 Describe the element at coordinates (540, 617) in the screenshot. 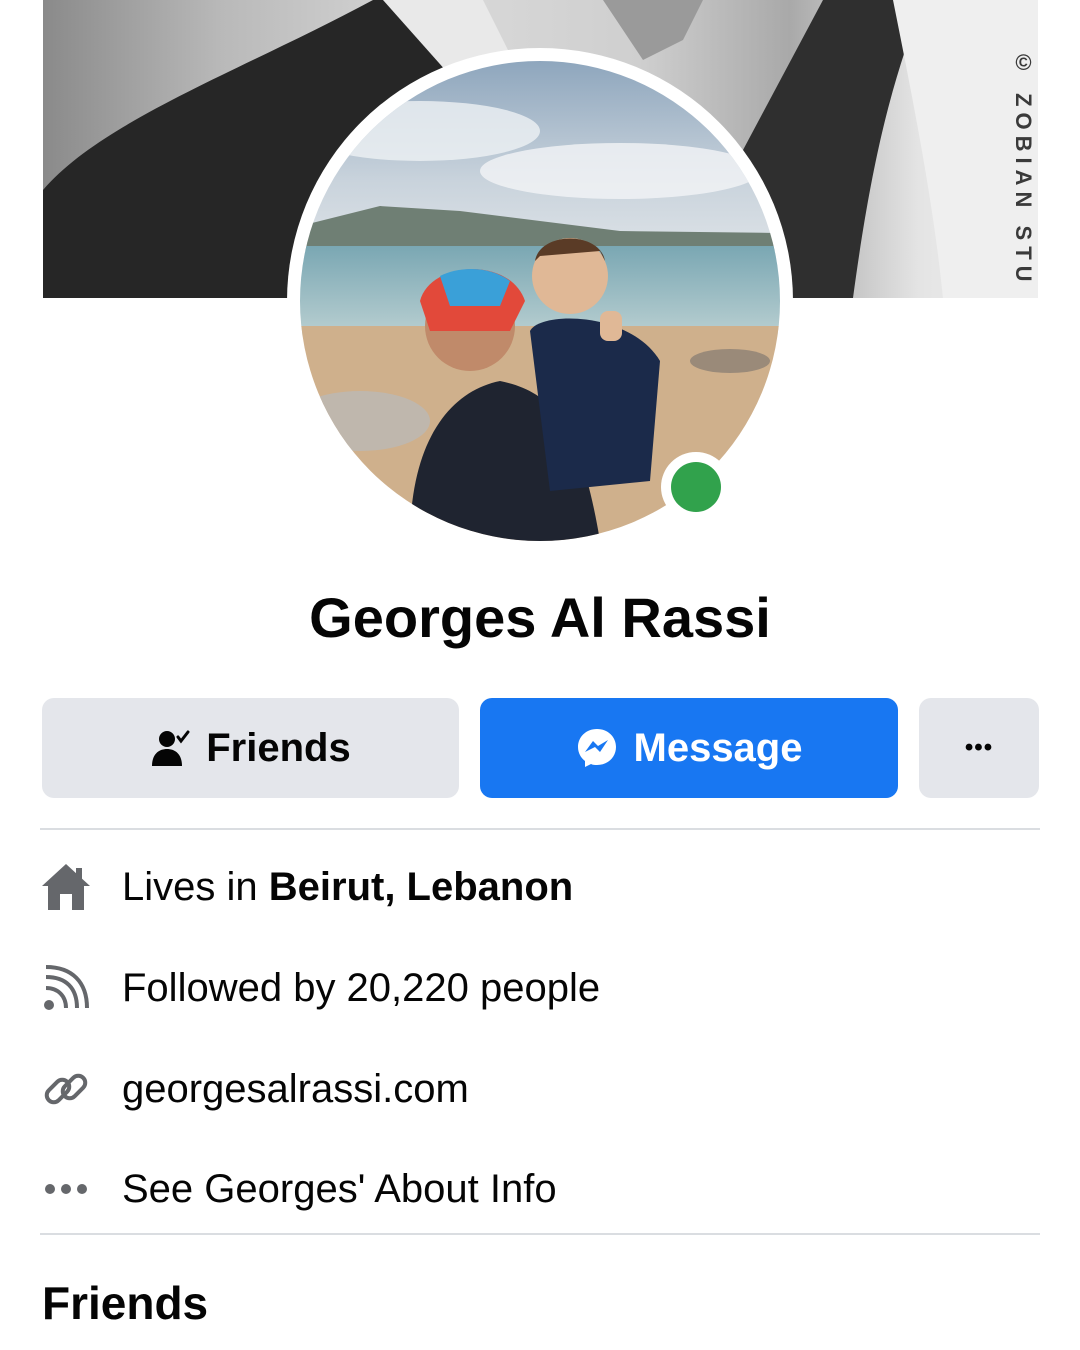

I see `profile-name: Georges Al Rassi` at that location.